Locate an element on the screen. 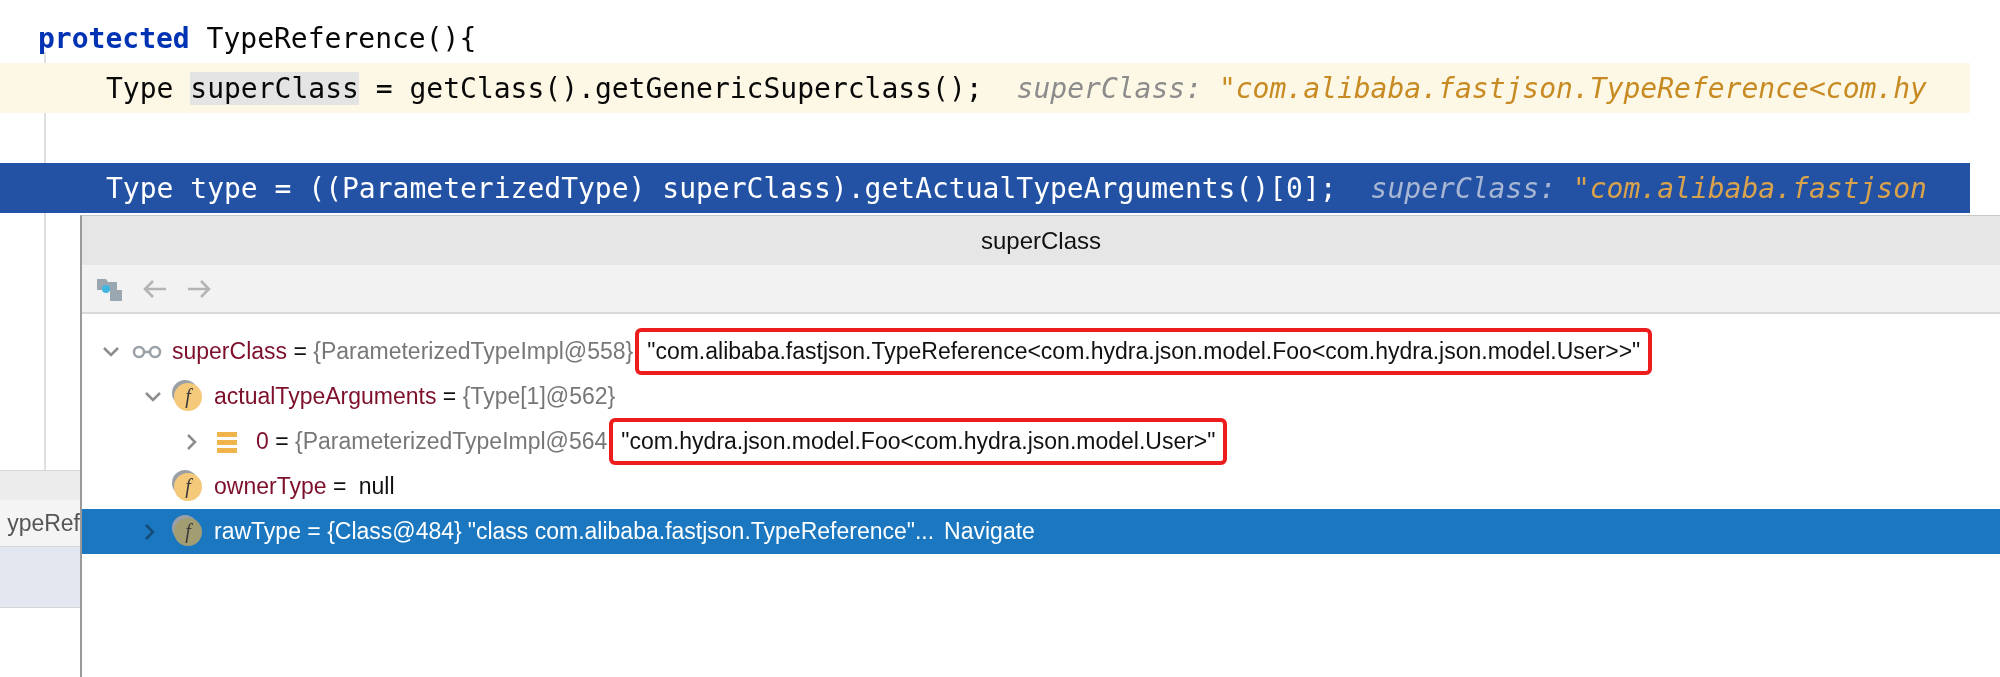 This screenshot has width=2000, height=677. variable-entry: 0 = {ParameterizedTypeImpl@564 is located at coordinates (432, 441).